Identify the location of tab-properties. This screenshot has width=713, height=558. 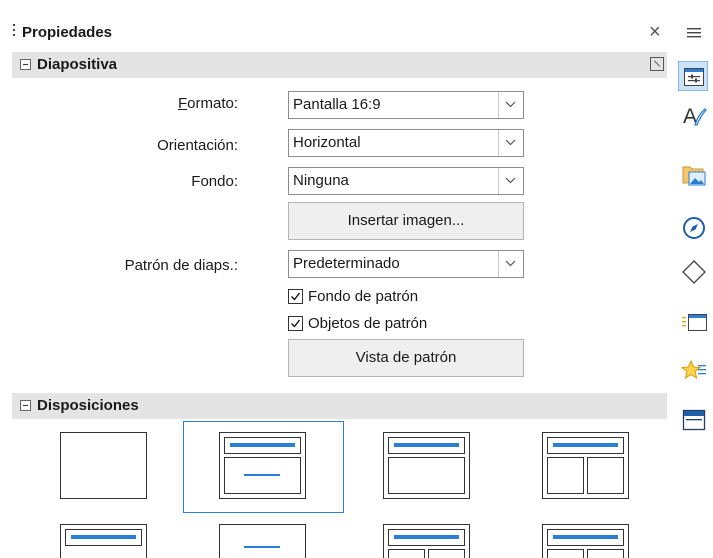
(693, 76).